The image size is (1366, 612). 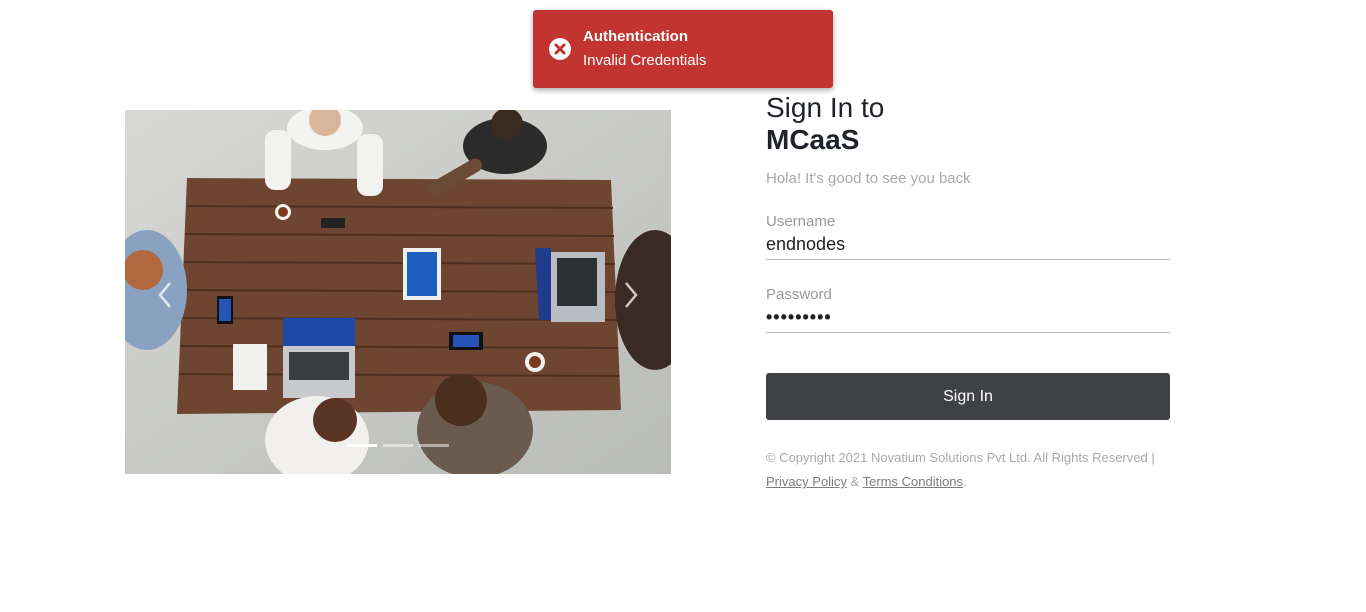 I want to click on page-title: Sign In to MCaaS, so click(x=968, y=124).